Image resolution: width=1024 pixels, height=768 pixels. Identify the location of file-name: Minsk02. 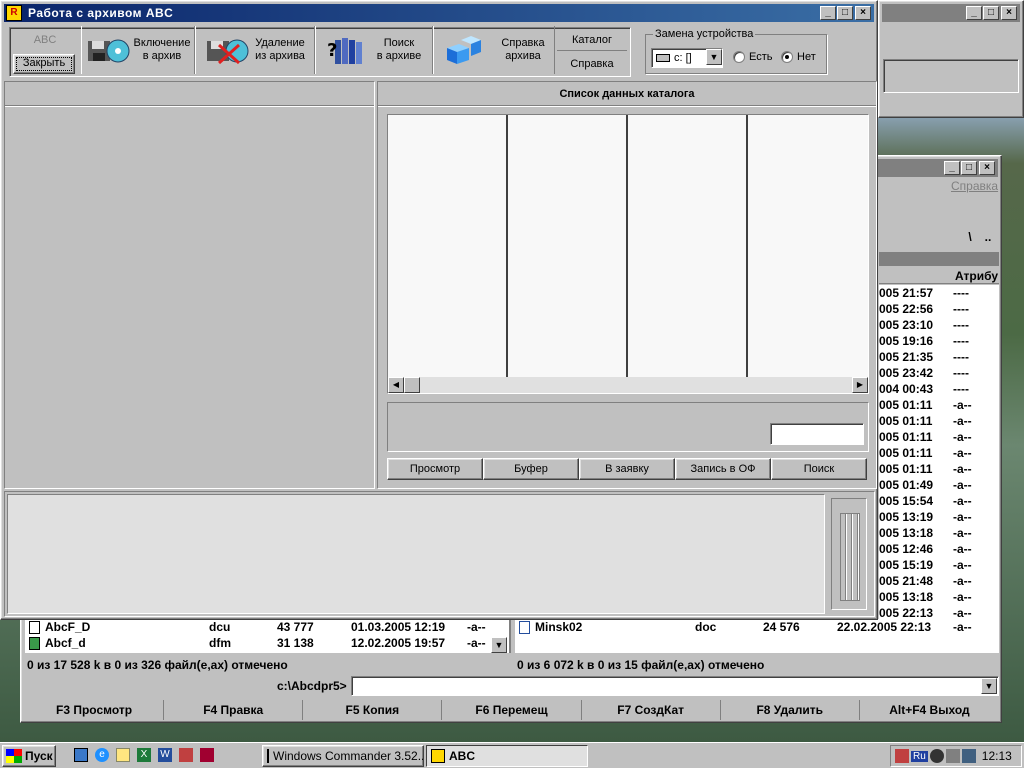
(559, 627).